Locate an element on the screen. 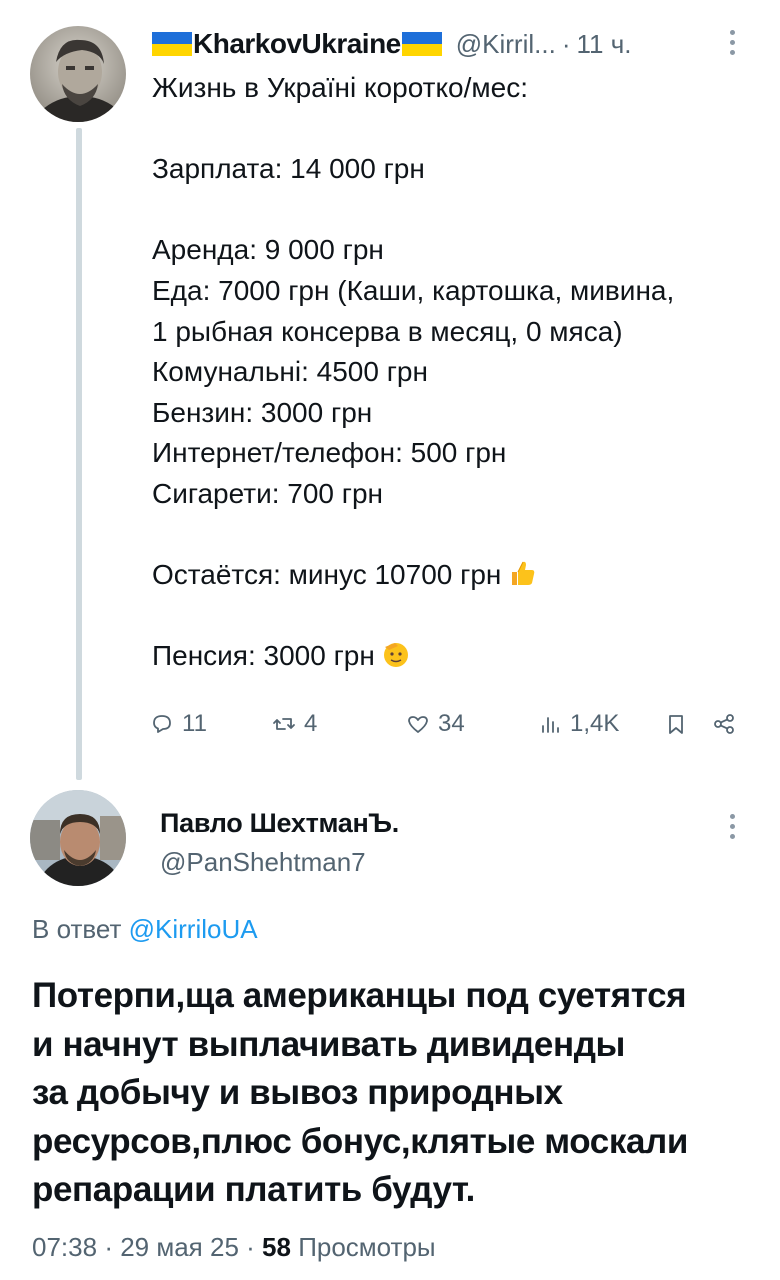 The height and width of the screenshot is (1280, 780). tweet-line: Потерпи,ща американцы под суетятся is located at coordinates (359, 995).